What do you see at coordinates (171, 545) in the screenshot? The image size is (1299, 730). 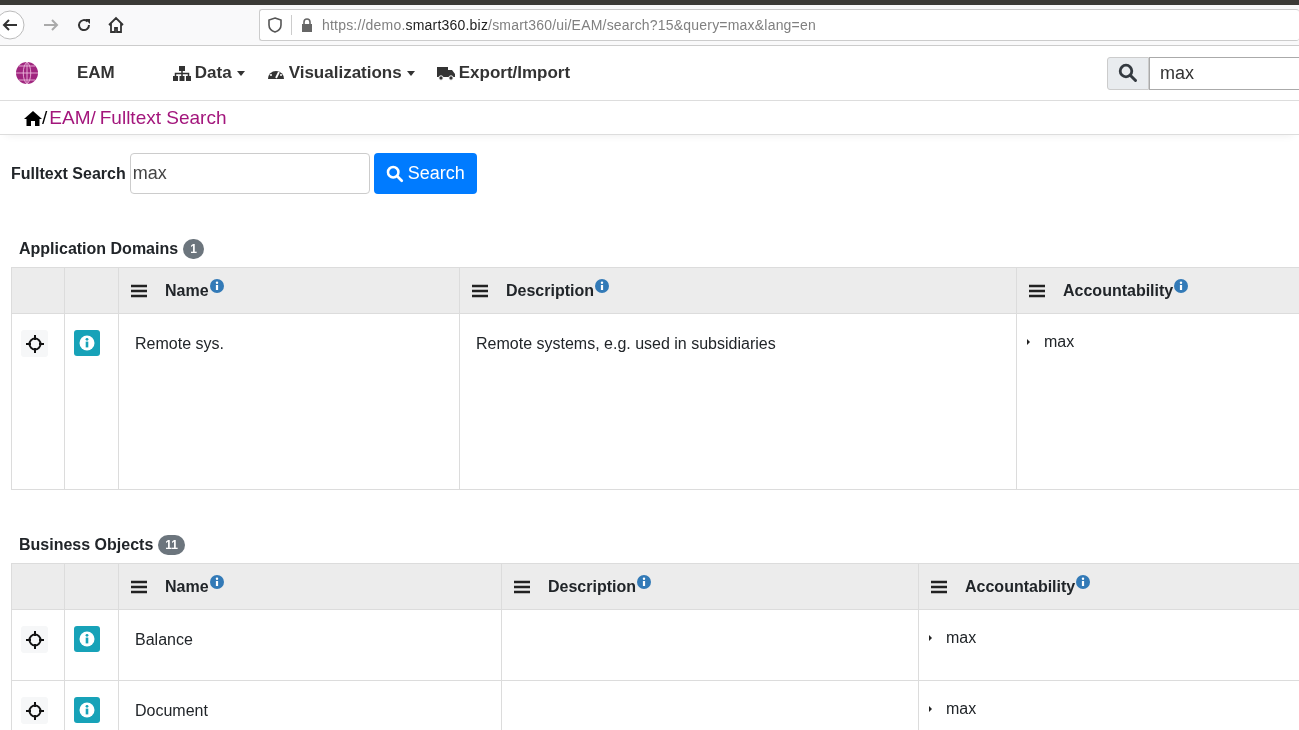 I see `count-badge: 11` at bounding box center [171, 545].